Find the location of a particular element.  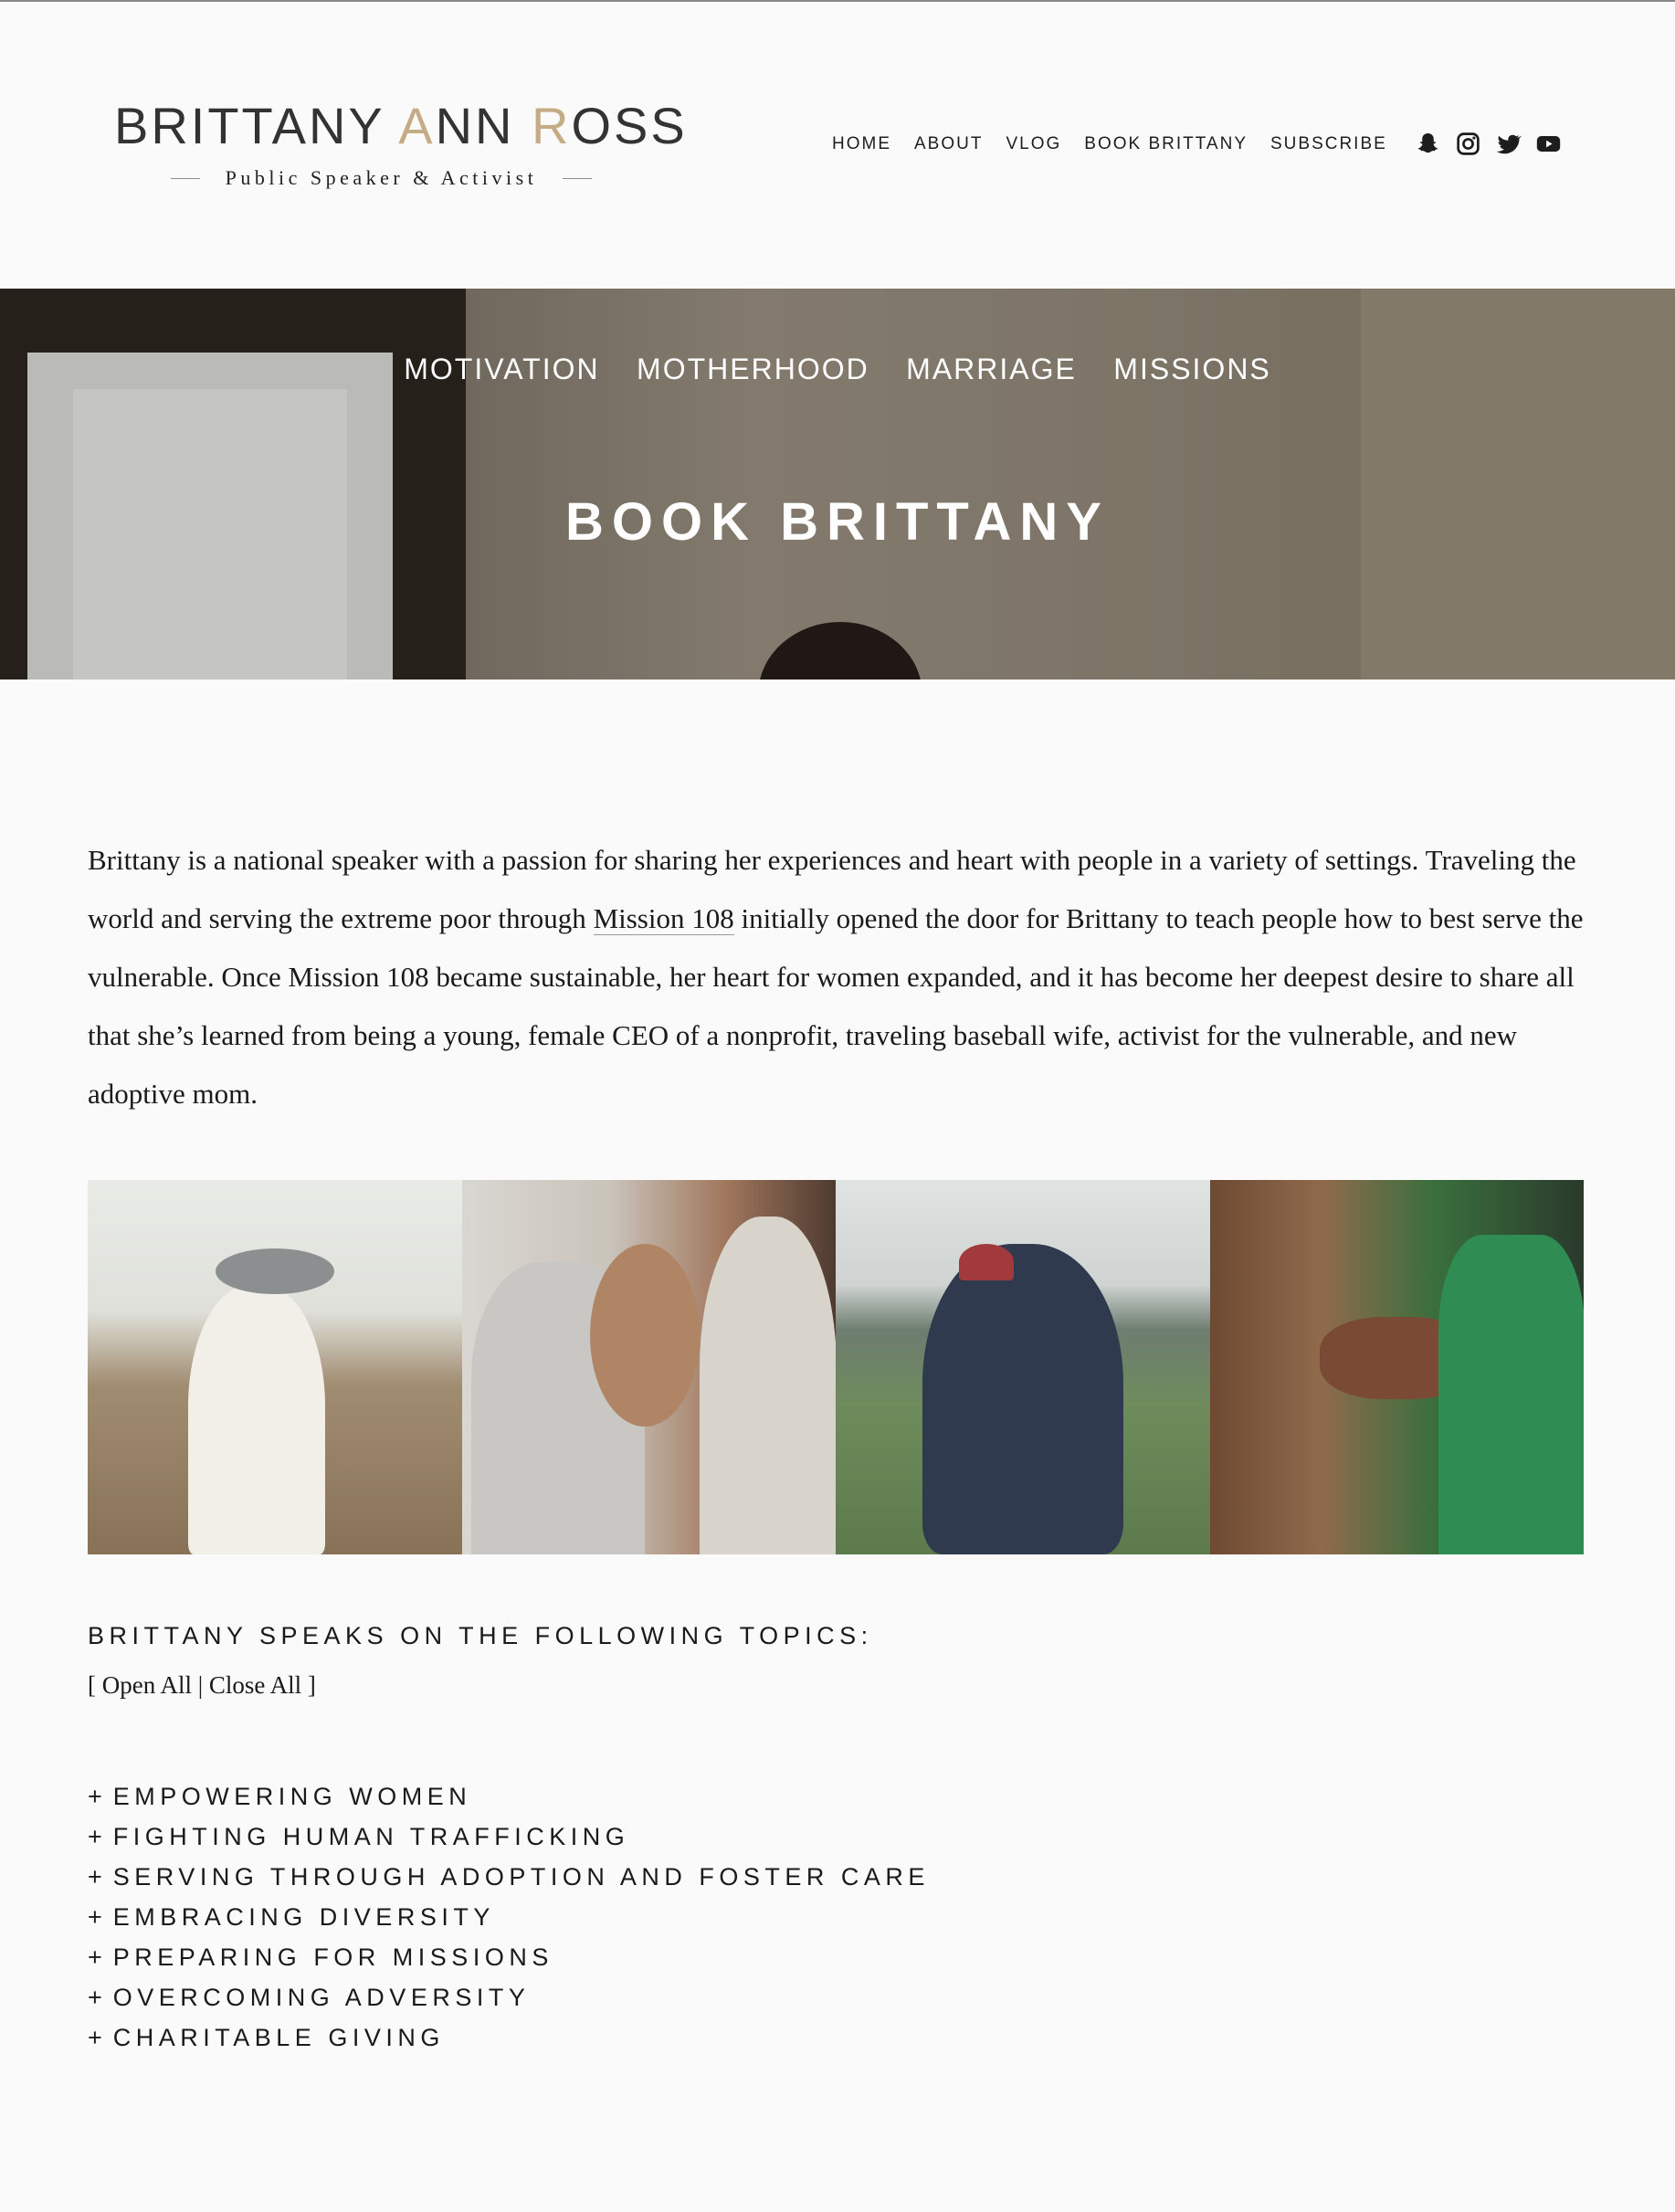

gallery-photo-woman-in-field is located at coordinates (275, 1367).